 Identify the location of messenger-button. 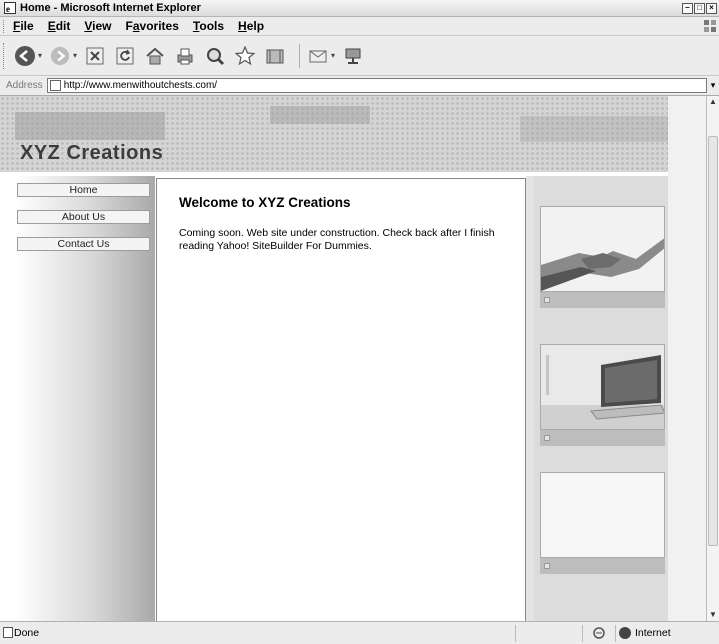
(353, 56).